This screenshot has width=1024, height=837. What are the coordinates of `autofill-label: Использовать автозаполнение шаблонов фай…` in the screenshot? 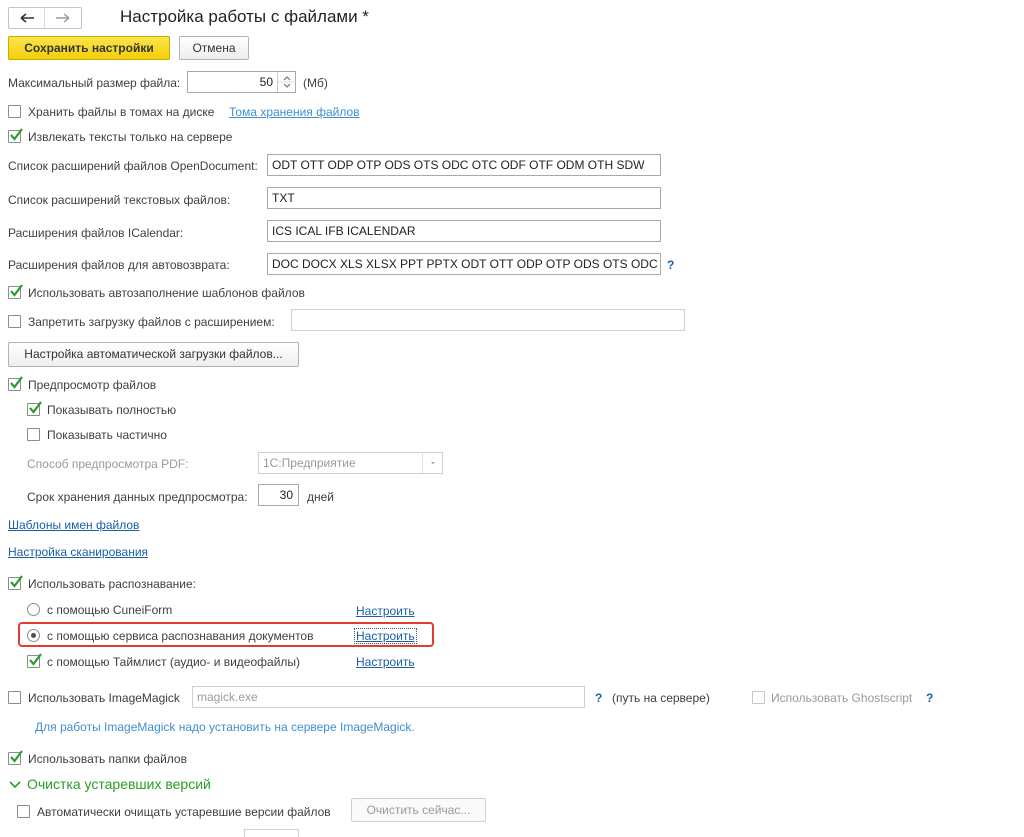 It's located at (166, 293).